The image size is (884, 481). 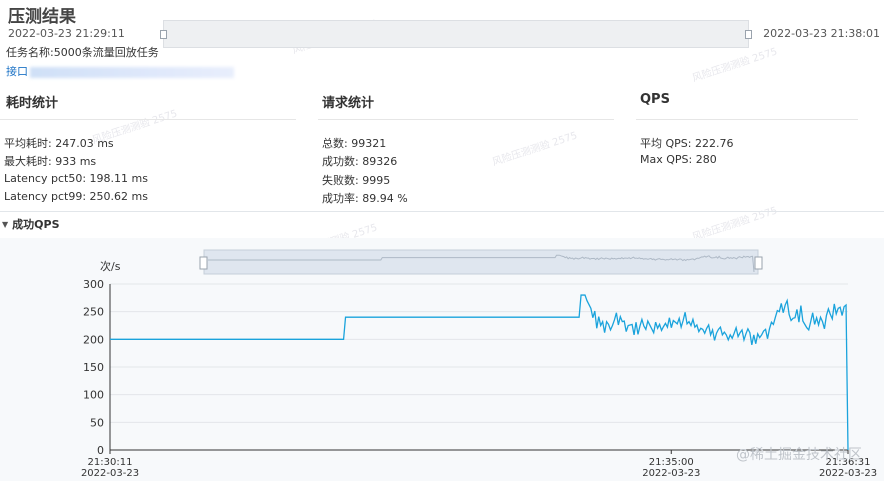 What do you see at coordinates (354, 143) in the screenshot?
I see `requests-total: 总数: 99321` at bounding box center [354, 143].